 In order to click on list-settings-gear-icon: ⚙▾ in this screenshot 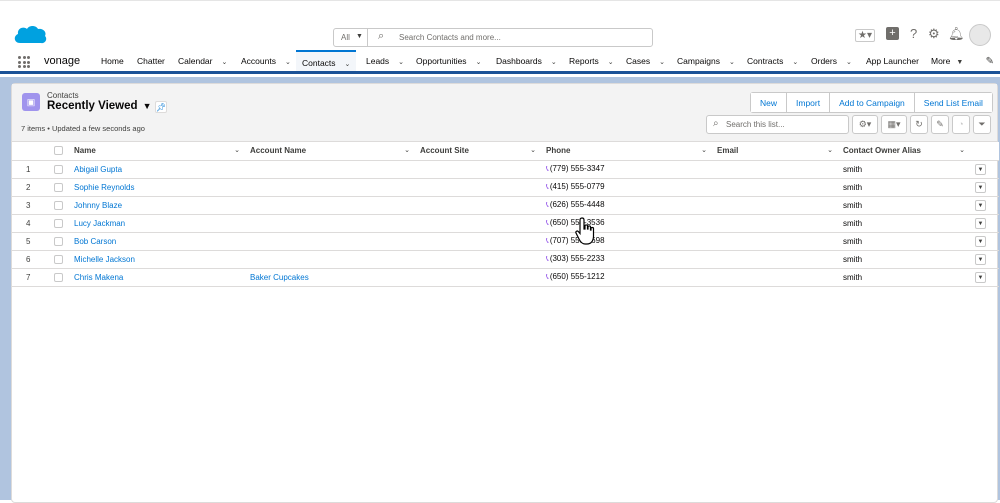, I will do `click(865, 124)`.